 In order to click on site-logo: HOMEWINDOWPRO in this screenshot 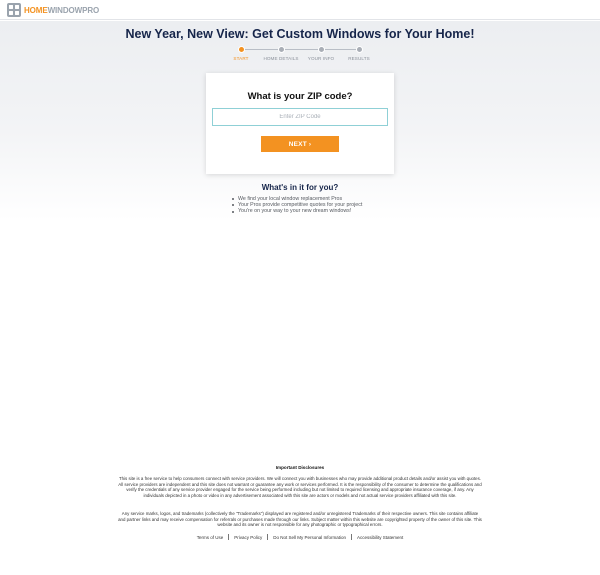, I will do `click(53, 10)`.